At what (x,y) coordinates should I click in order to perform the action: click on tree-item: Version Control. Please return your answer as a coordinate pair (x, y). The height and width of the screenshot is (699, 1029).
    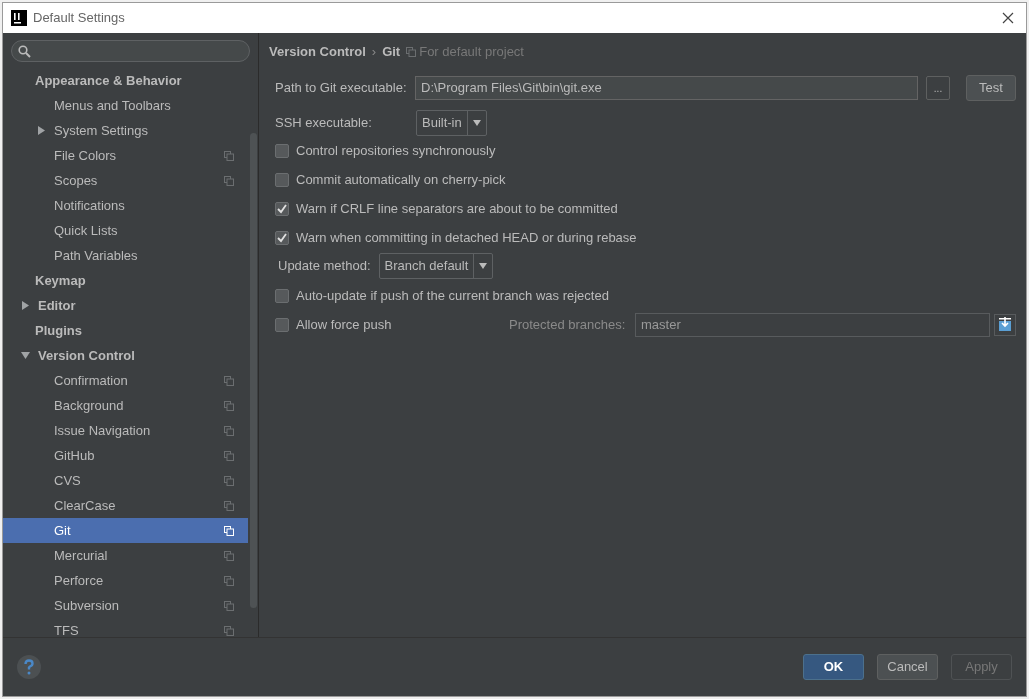
    Looking at the image, I should click on (125, 355).